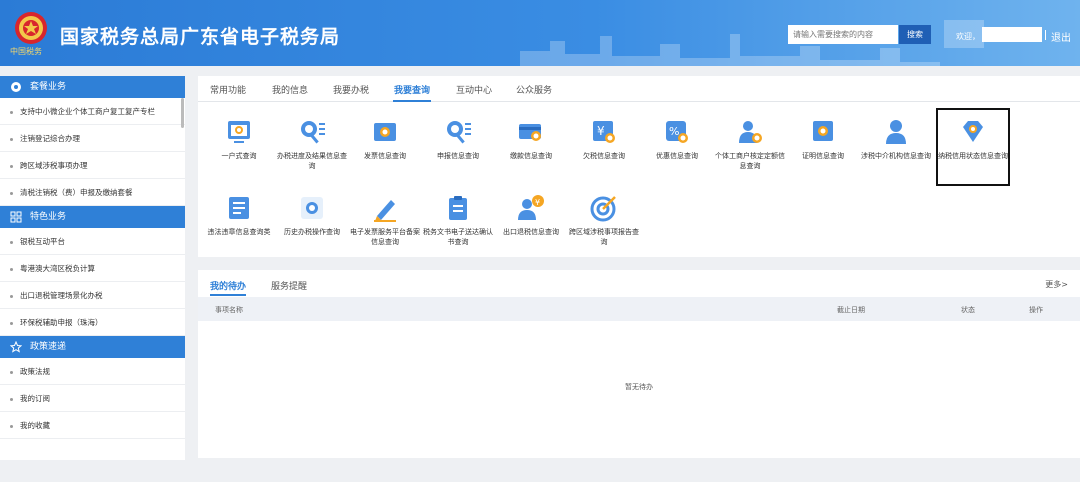 The height and width of the screenshot is (482, 1080). I want to click on sidebar-item: 粤港澳大湾区税负计算, so click(92, 268).